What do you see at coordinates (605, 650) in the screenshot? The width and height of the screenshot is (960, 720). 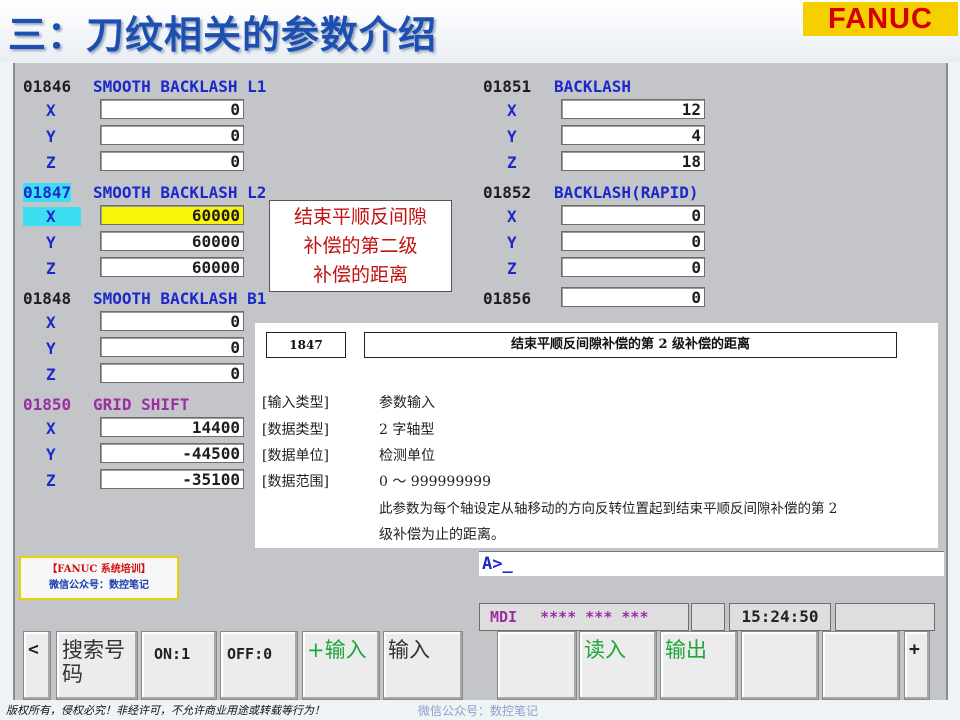 I see `softkey-label: 读入` at bounding box center [605, 650].